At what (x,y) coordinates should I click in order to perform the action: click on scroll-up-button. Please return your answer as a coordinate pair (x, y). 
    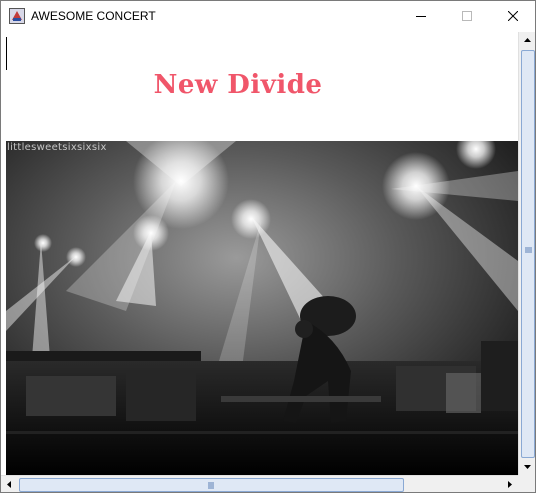
    Looking at the image, I should click on (527, 40).